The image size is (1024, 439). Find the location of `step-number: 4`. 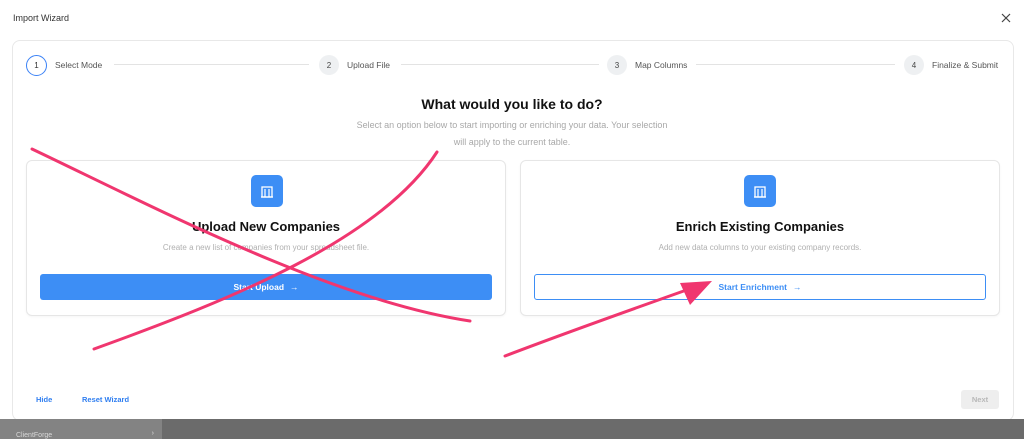

step-number: 4 is located at coordinates (914, 65).